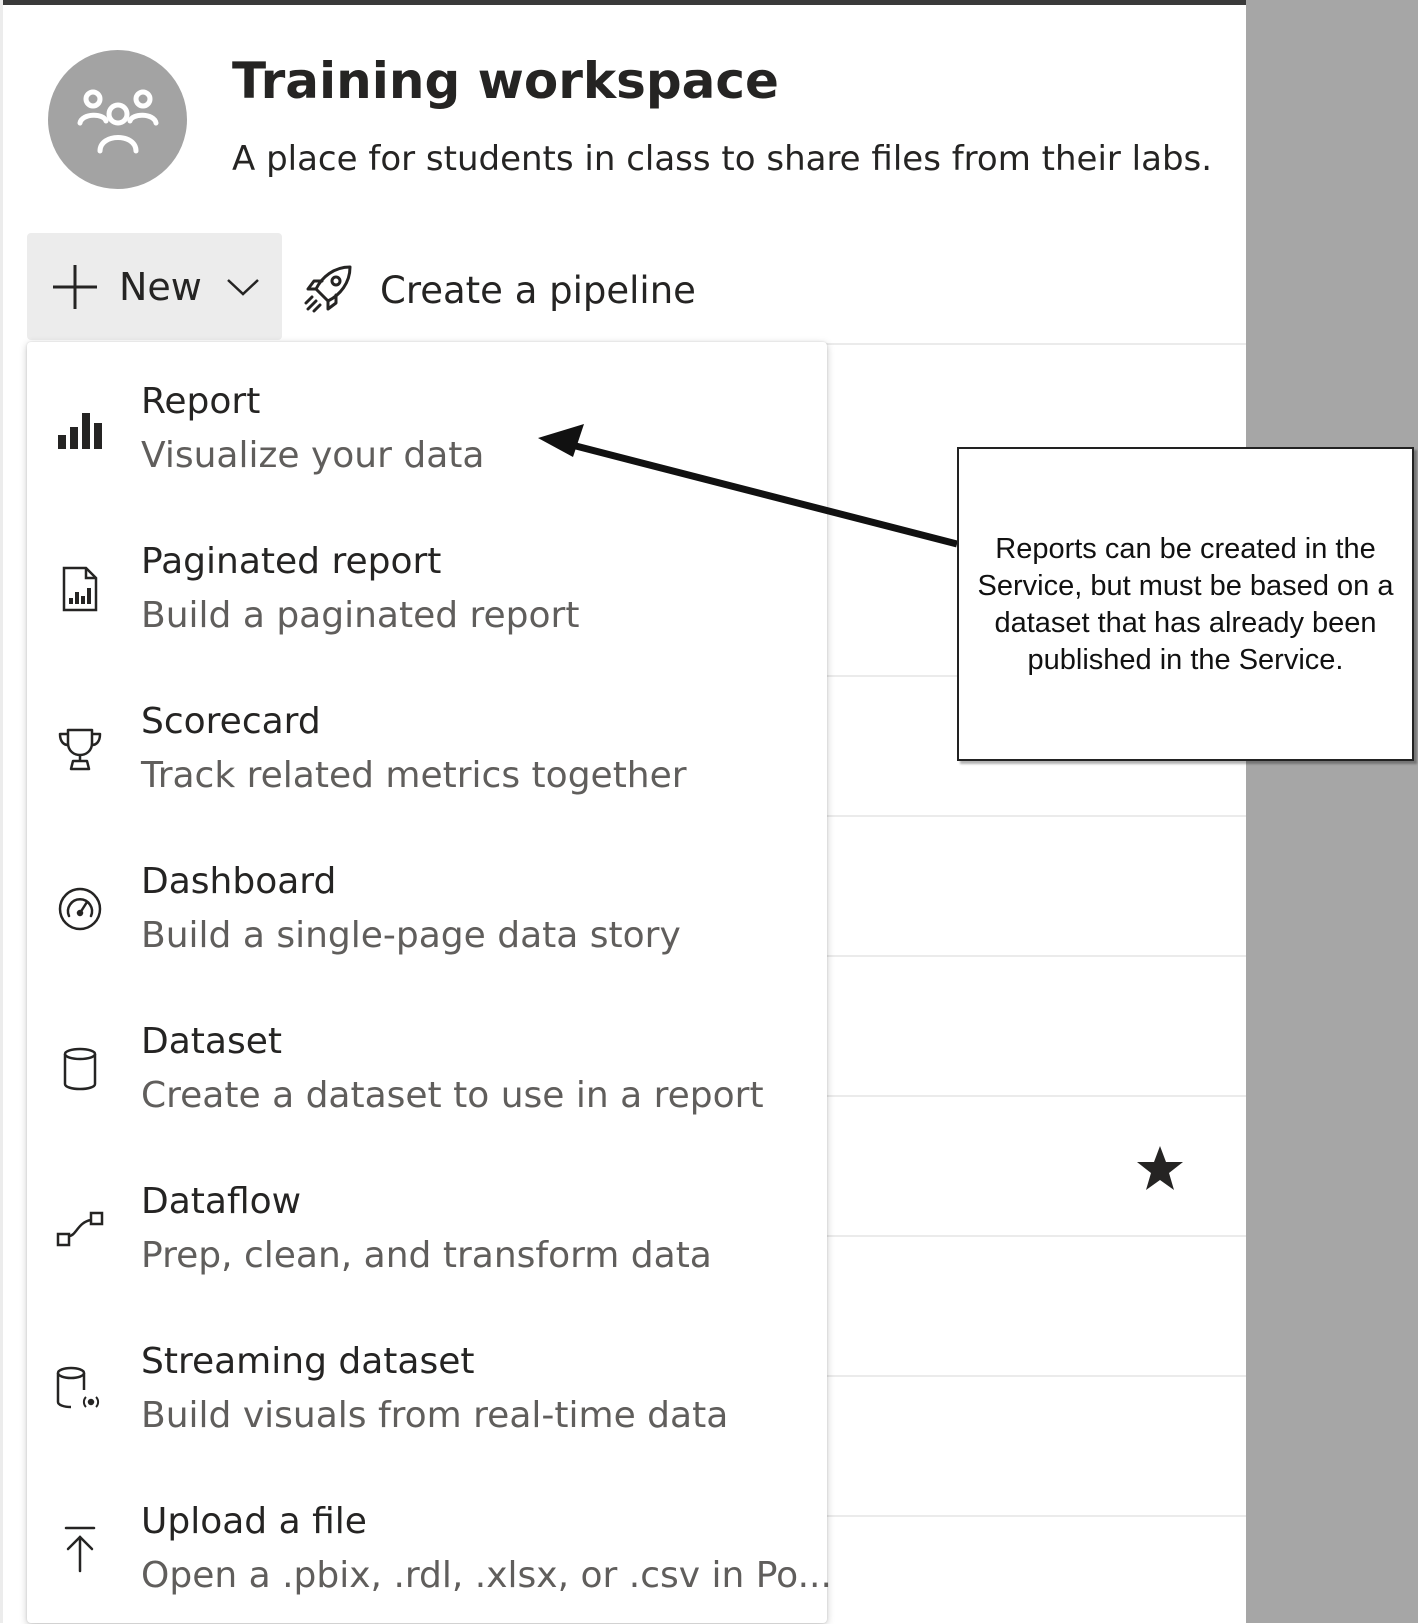 The image size is (1418, 1624). Describe the element at coordinates (329, 290) in the screenshot. I see `rocket-icon` at that location.